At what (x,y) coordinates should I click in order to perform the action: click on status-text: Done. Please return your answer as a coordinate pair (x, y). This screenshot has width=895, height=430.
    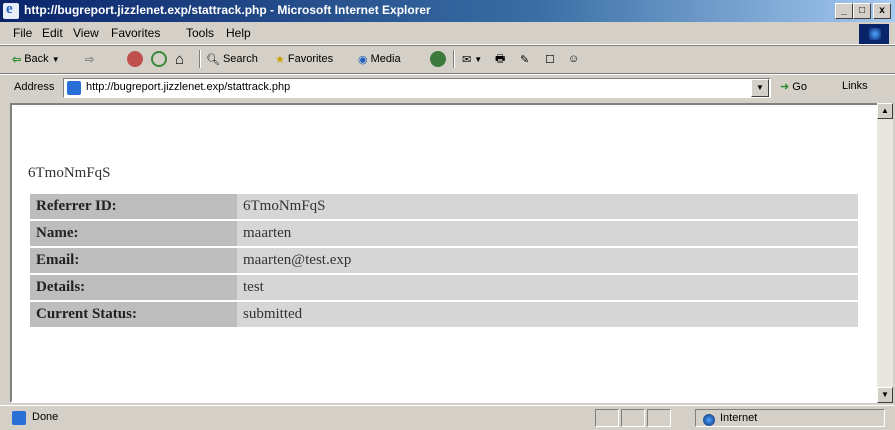
    Looking at the image, I should click on (45, 417).